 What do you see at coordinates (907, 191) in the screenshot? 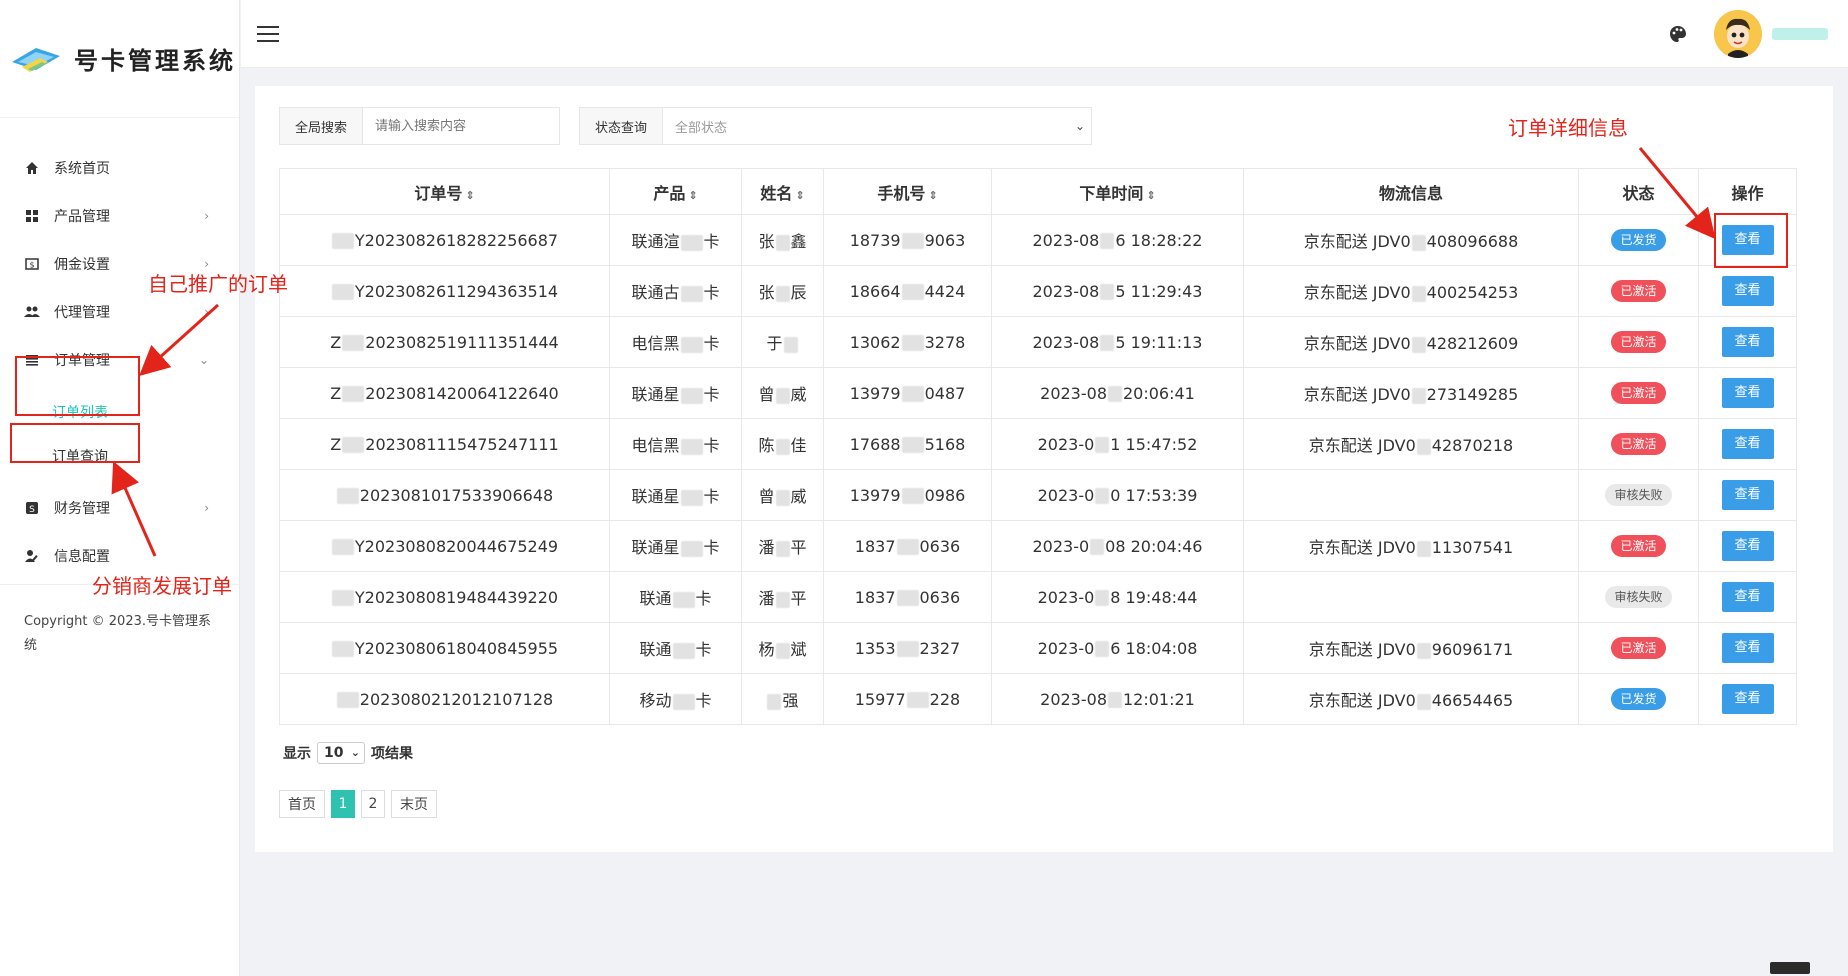
I see `col-phone: 手机号 ⇕` at bounding box center [907, 191].